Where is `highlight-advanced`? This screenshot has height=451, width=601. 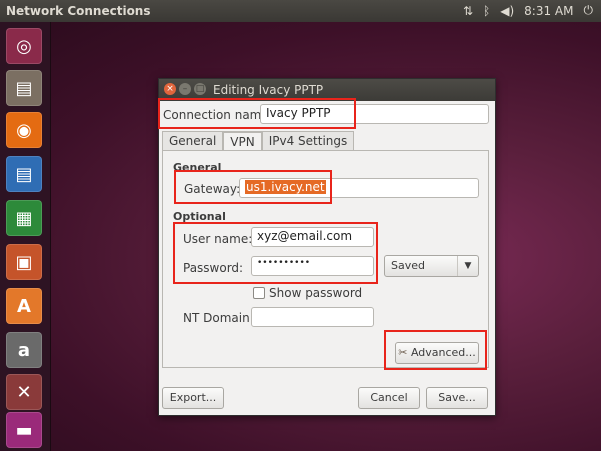 highlight-advanced is located at coordinates (435, 350).